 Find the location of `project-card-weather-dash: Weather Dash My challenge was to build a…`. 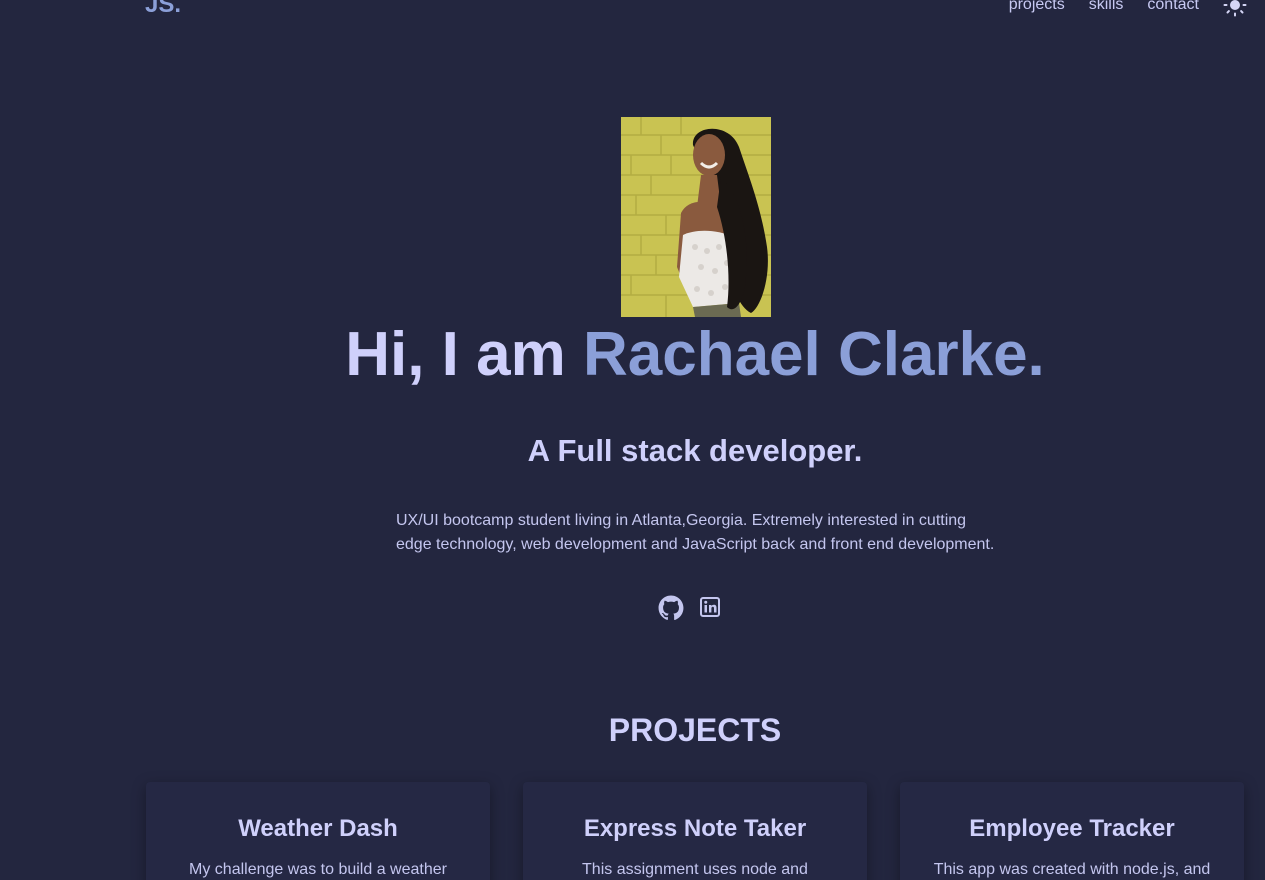

project-card-weather-dash: Weather Dash My challenge was to build a… is located at coordinates (318, 831).